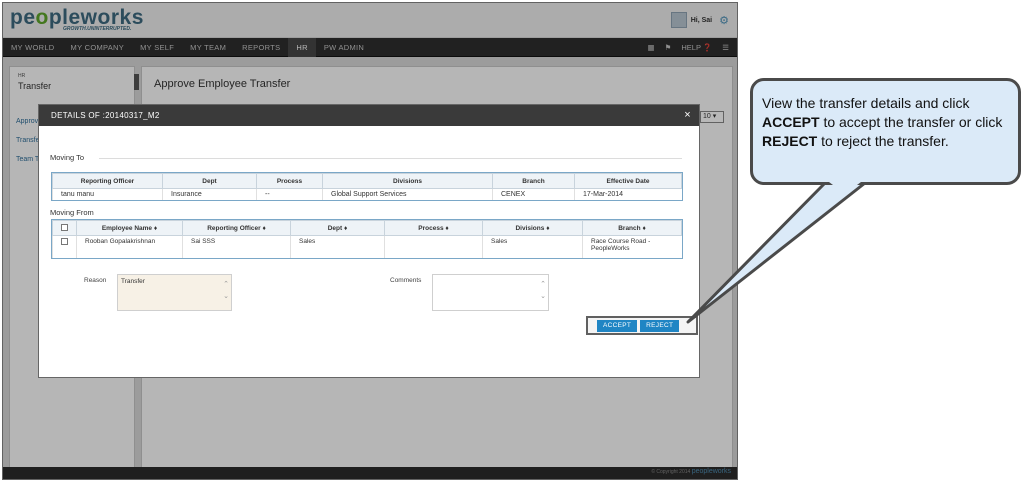 The image size is (1023, 483). Describe the element at coordinates (790, 141) in the screenshot. I see `callout-reject-word: REJECT` at that location.